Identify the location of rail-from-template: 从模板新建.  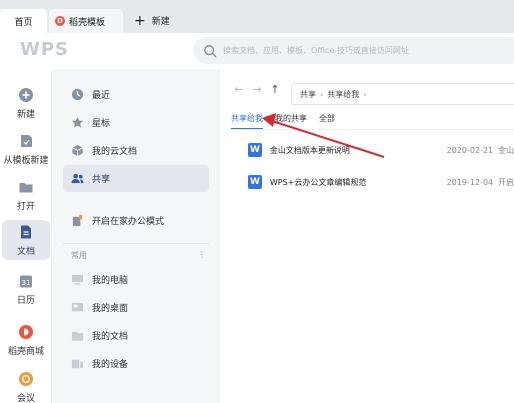
(26, 149).